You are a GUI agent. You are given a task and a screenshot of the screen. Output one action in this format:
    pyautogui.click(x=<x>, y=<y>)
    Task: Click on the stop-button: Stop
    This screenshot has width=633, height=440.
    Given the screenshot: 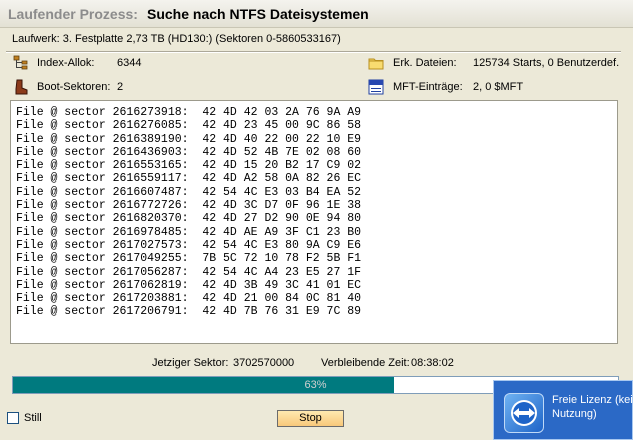 What is the action you would take?
    pyautogui.click(x=310, y=418)
    